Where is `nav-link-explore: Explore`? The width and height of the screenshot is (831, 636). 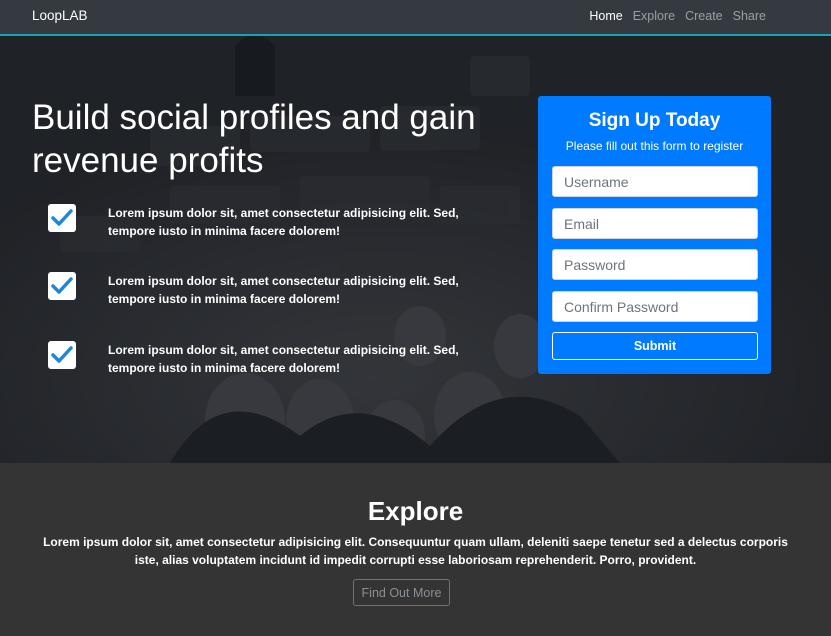
nav-link-explore: Explore is located at coordinates (654, 16).